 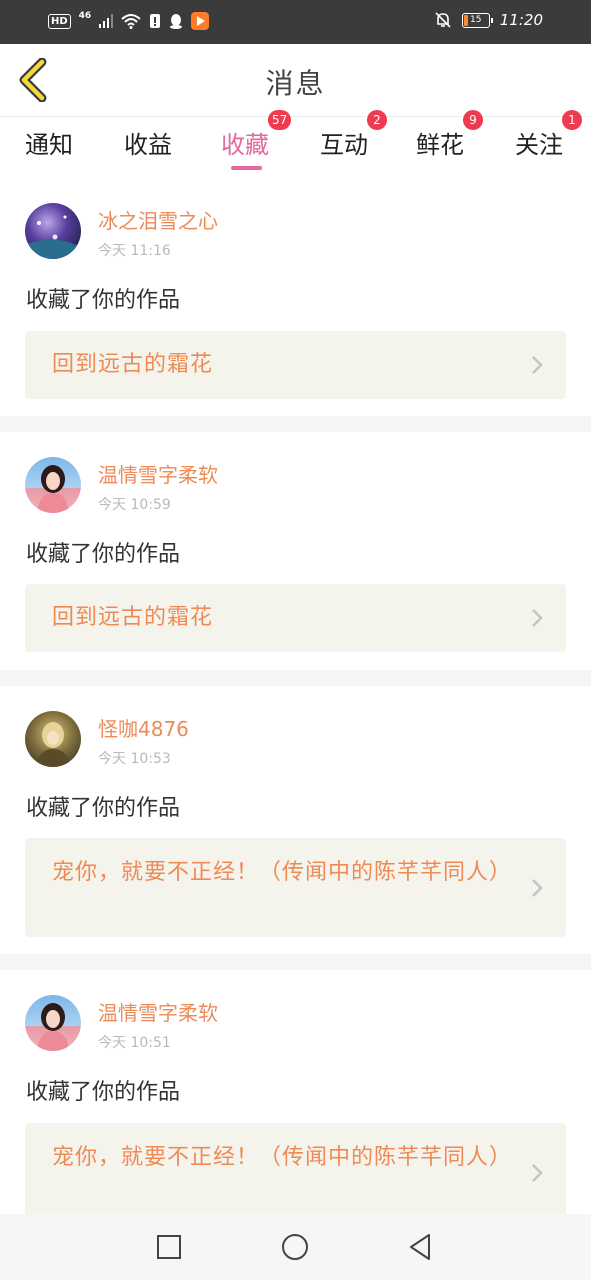 What do you see at coordinates (200, 21) in the screenshot?
I see `video-app-icon` at bounding box center [200, 21].